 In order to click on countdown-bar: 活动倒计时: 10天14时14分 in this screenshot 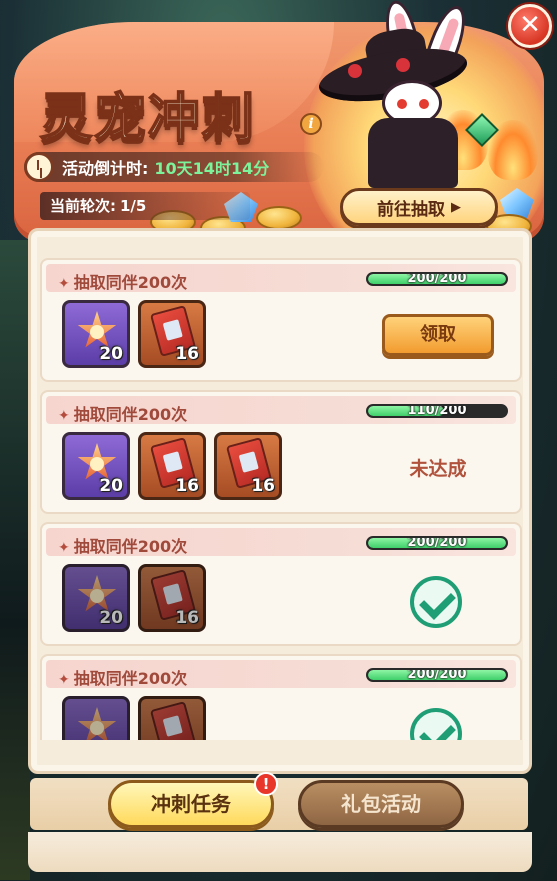, I will do `click(174, 167)`.